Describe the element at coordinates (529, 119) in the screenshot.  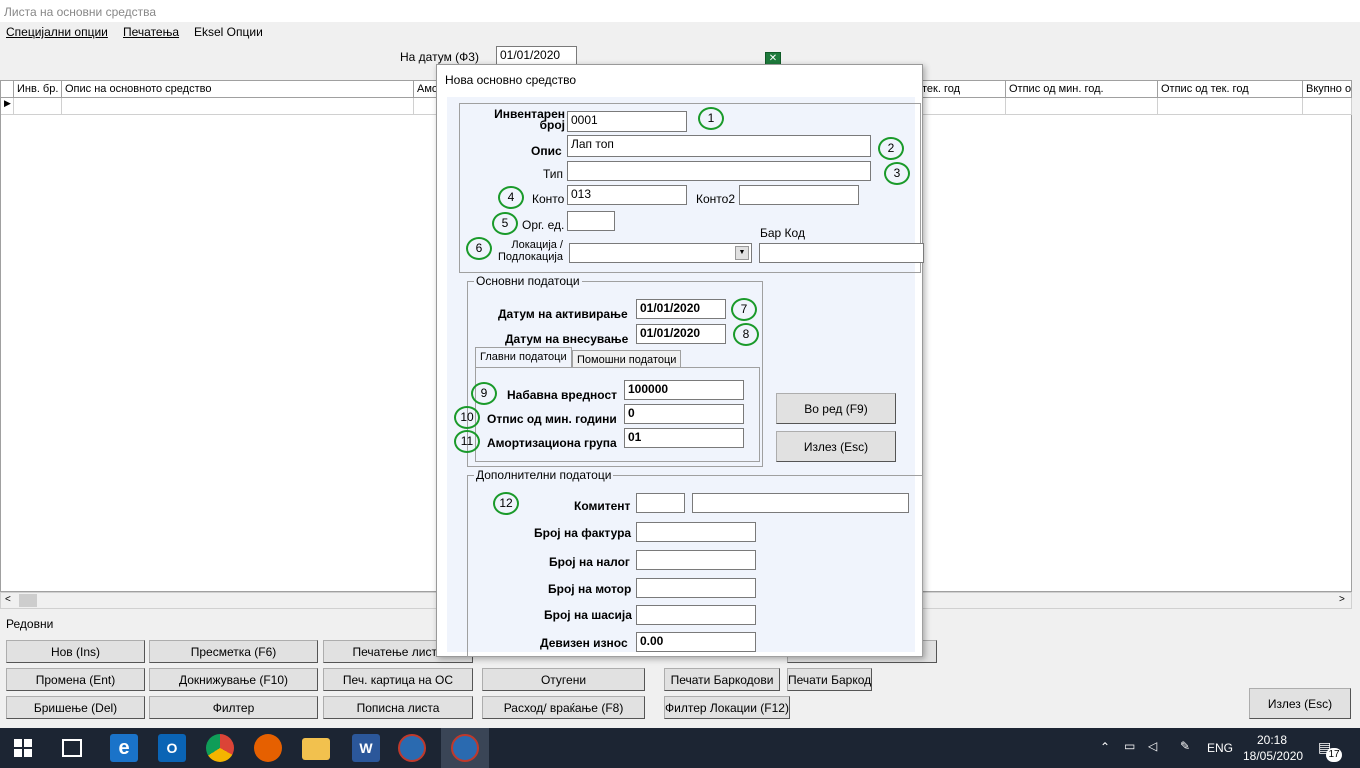
I see `inventory-label: Инвентарен број` at that location.